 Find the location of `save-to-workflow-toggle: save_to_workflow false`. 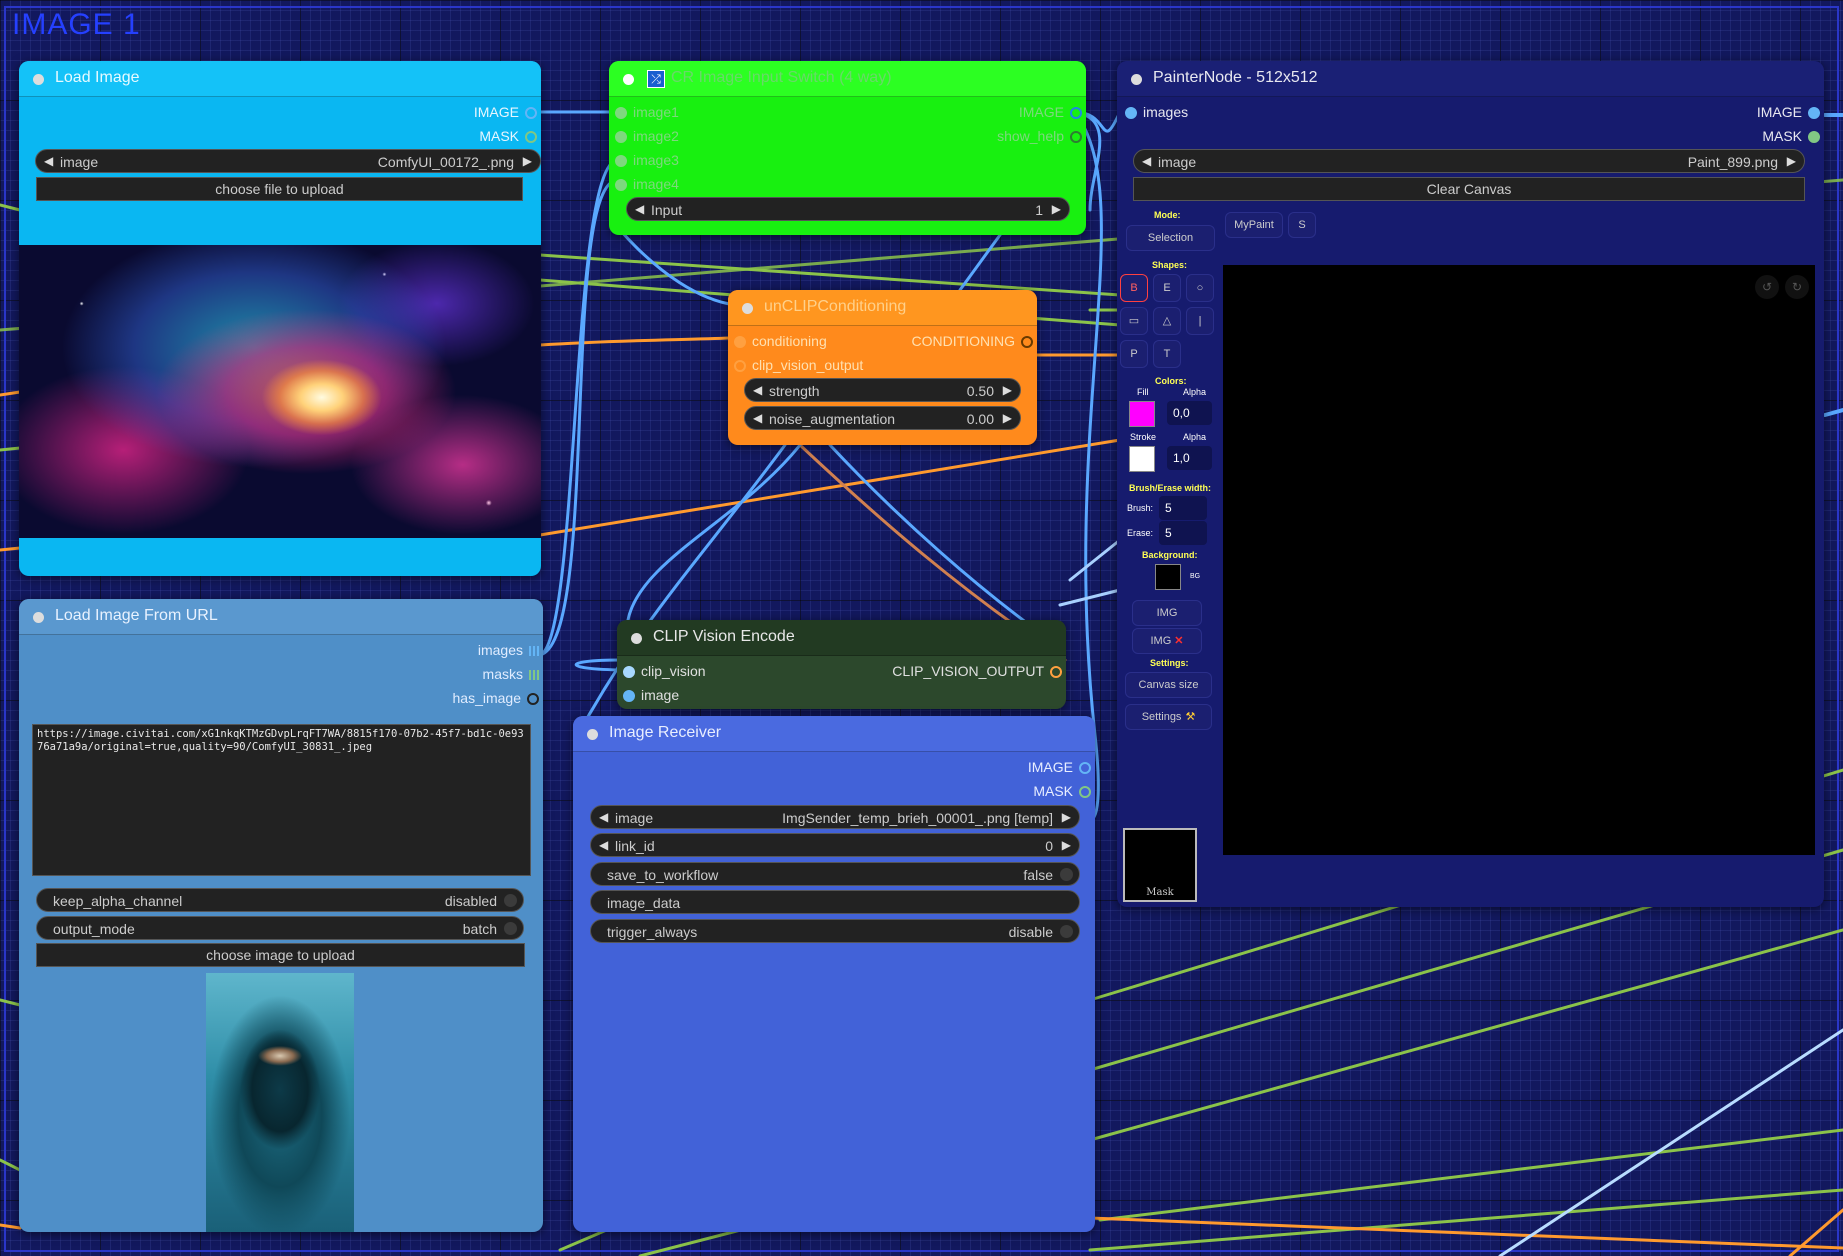

save-to-workflow-toggle: save_to_workflow false is located at coordinates (835, 874).